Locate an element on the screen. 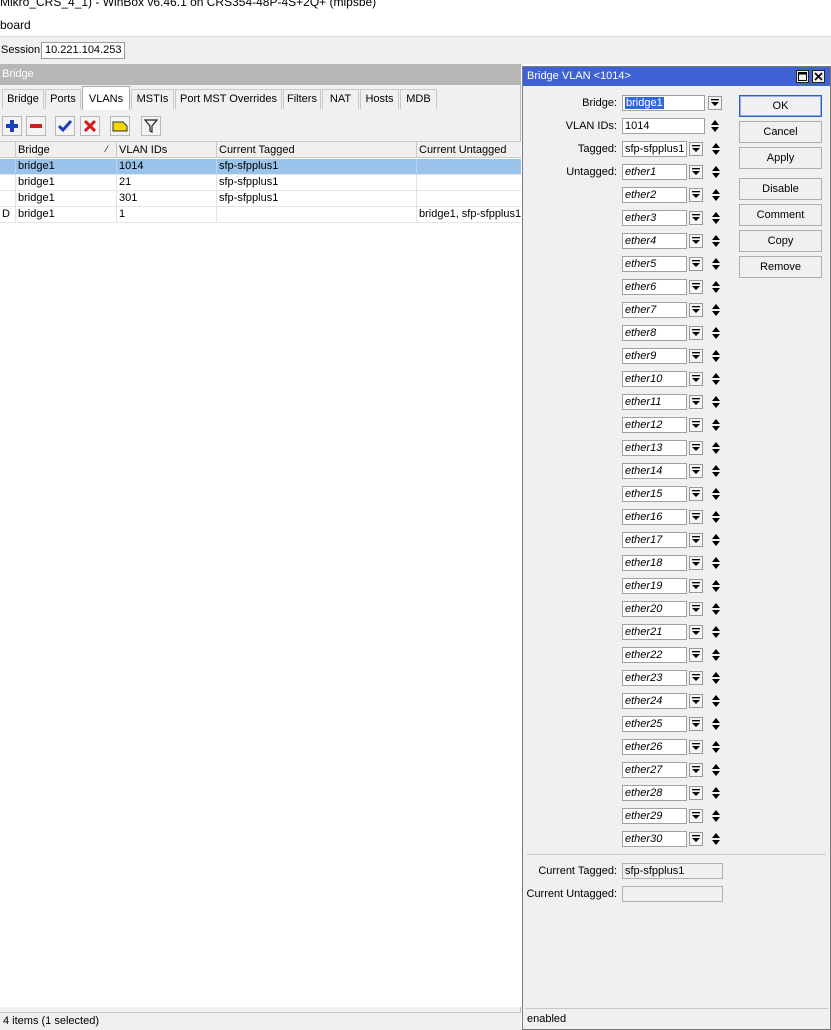 This screenshot has width=831, height=1030. untagged-interface-select: ether22 is located at coordinates (654, 655).